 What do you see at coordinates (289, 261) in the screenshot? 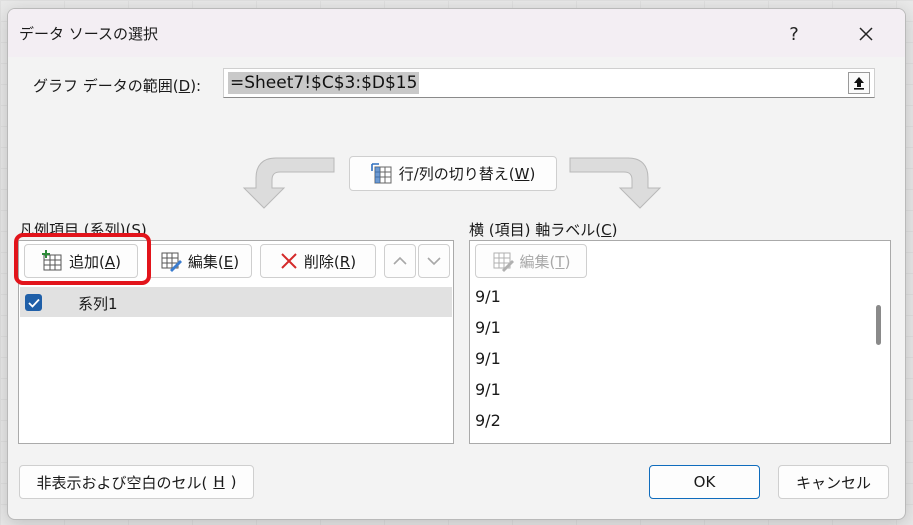
I see `delete-x-icon` at bounding box center [289, 261].